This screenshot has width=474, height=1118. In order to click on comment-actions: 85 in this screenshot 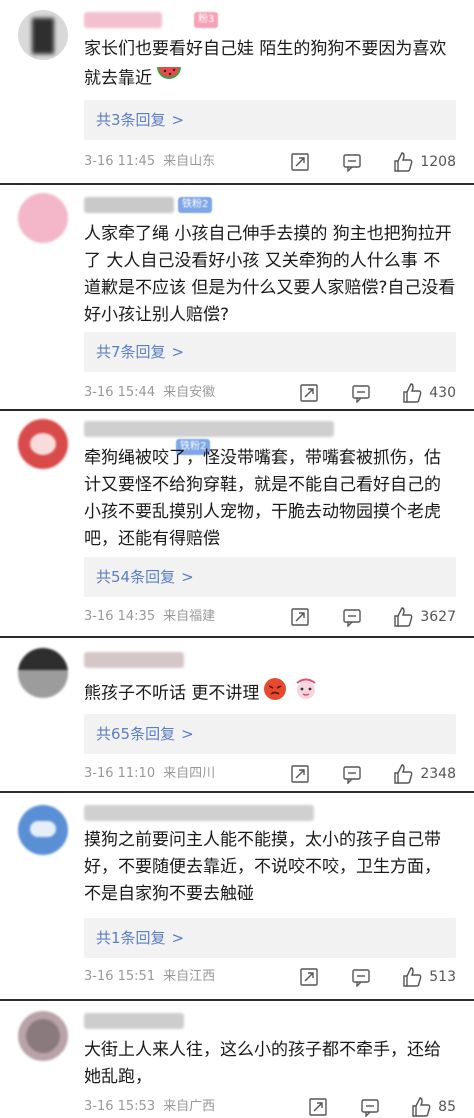, I will do `click(382, 1107)`.